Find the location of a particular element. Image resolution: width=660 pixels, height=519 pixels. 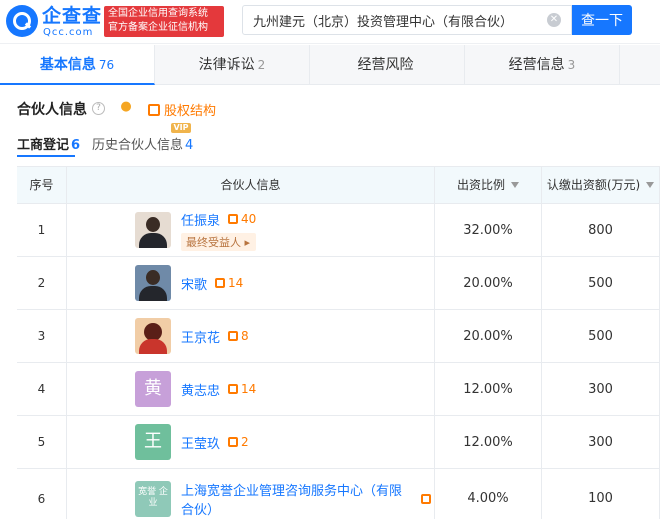

tab-risk: 经营风险 is located at coordinates (387, 65).